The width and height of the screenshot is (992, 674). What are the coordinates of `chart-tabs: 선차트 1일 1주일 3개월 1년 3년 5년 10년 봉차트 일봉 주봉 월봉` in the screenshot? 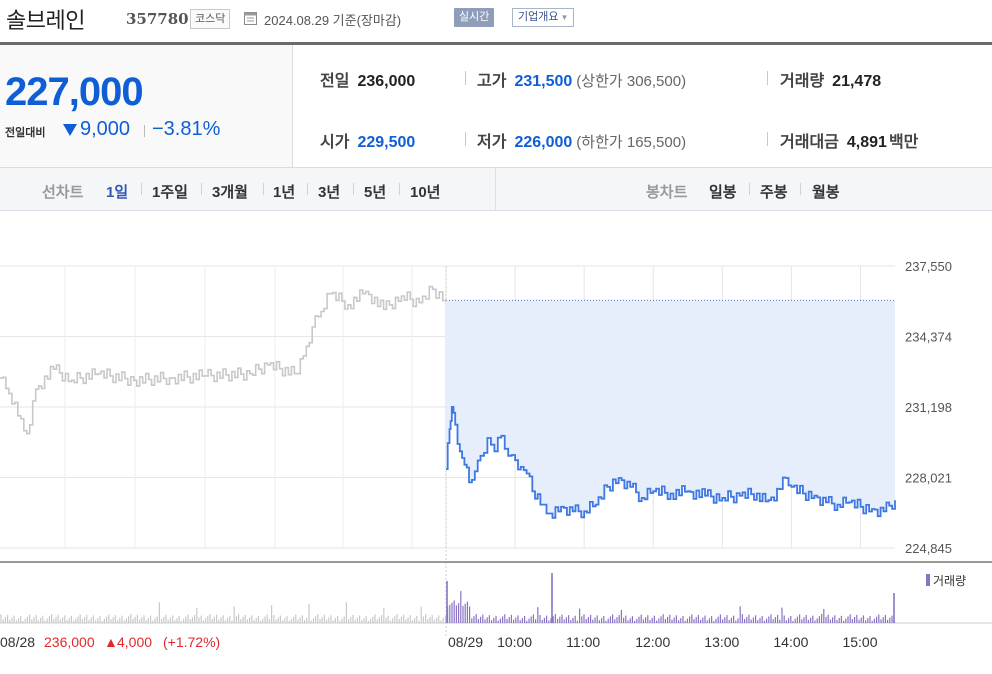 It's located at (496, 189).